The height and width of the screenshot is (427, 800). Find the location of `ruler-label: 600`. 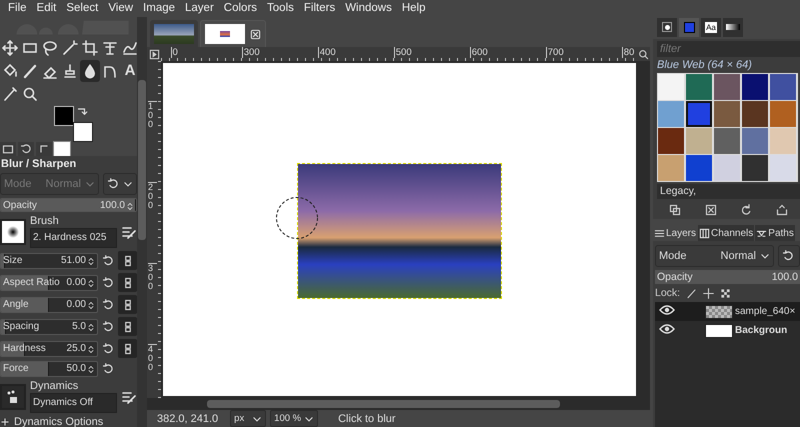

ruler-label: 600 is located at coordinates (479, 52).